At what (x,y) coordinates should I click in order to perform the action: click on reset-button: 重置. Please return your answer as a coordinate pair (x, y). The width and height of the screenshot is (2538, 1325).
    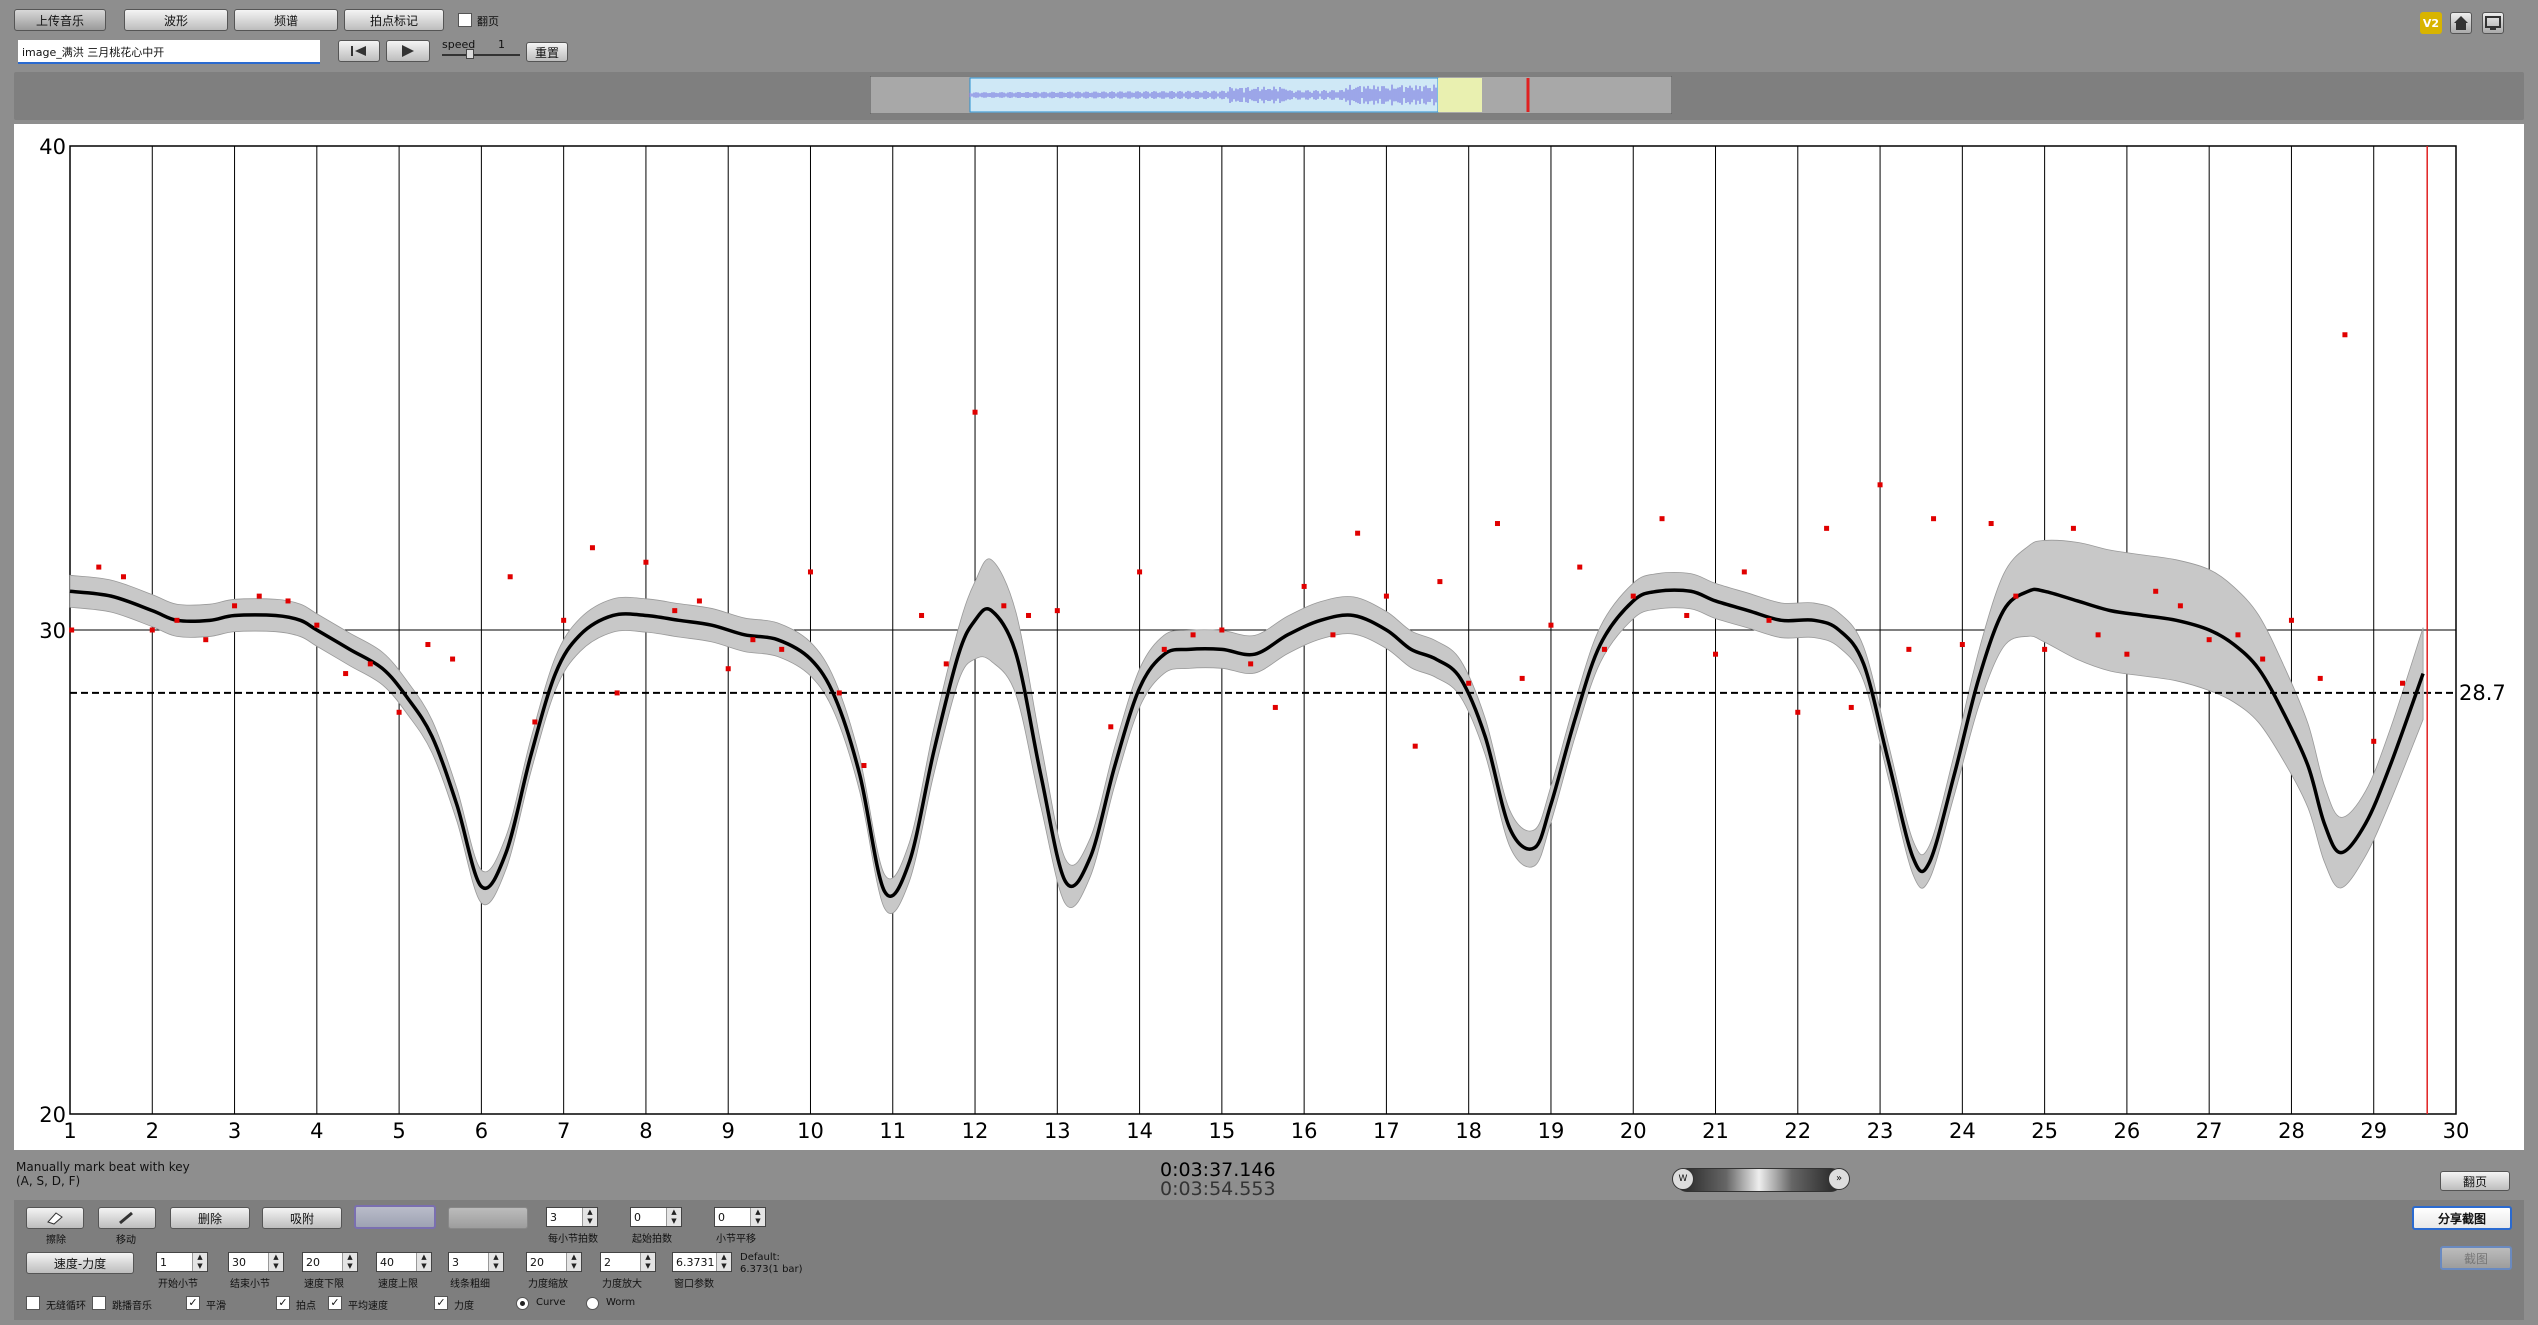
    Looking at the image, I should click on (547, 52).